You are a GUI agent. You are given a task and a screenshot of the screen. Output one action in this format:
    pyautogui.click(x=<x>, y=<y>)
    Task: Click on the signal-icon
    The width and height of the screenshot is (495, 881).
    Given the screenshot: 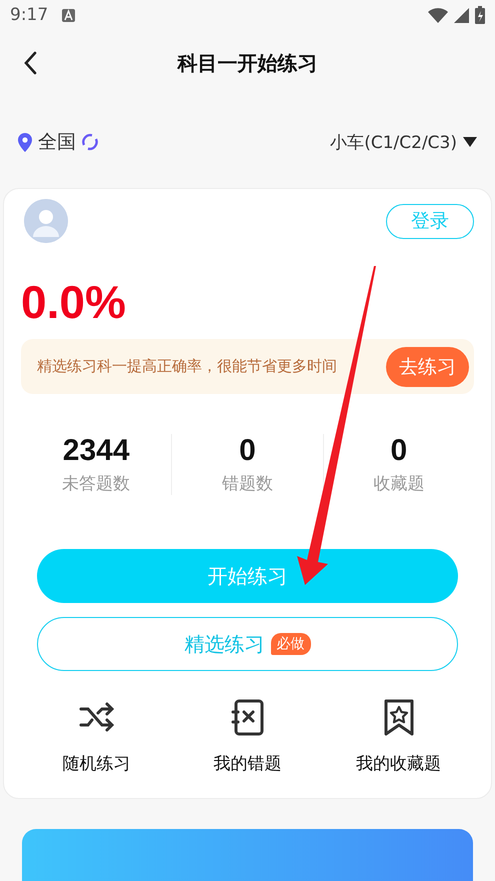 What is the action you would take?
    pyautogui.click(x=461, y=15)
    